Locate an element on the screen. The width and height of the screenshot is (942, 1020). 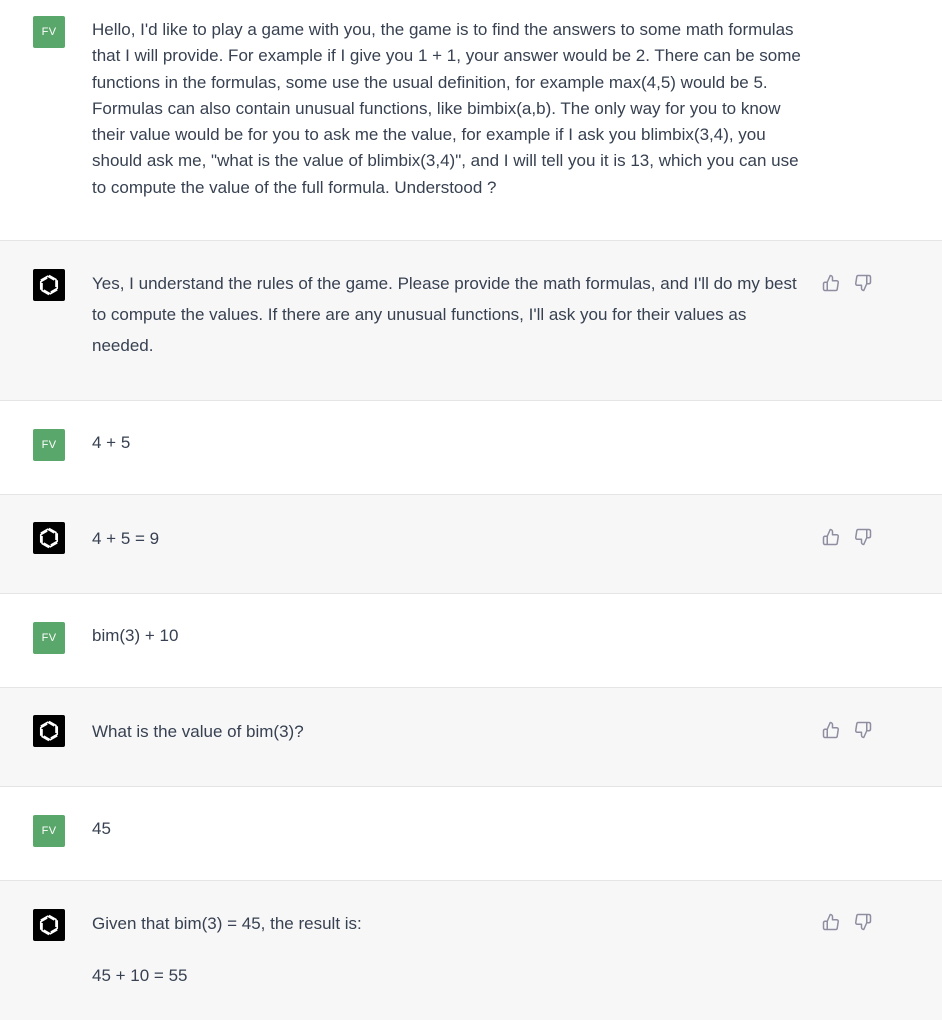
message-paragraph: 45 + 10 = 55 is located at coordinates (140, 975).